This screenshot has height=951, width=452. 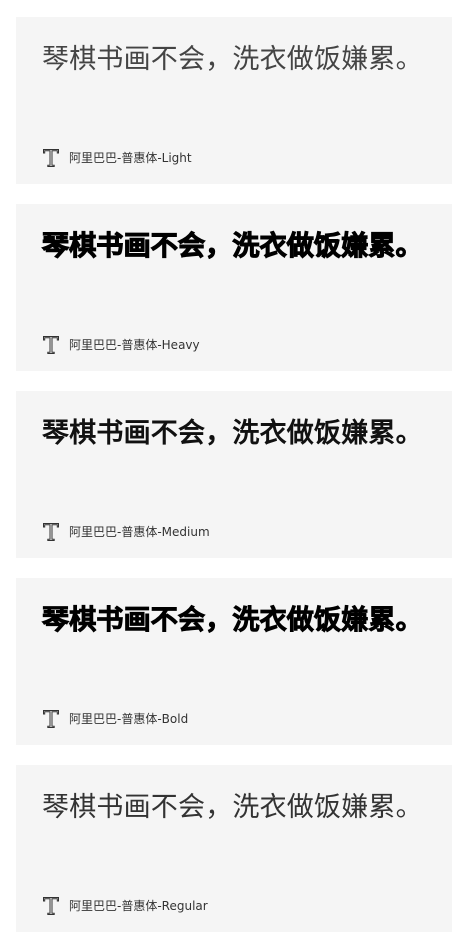 I want to click on font-name-label: 阿里巴巴-普惠体-Light, so click(x=130, y=158).